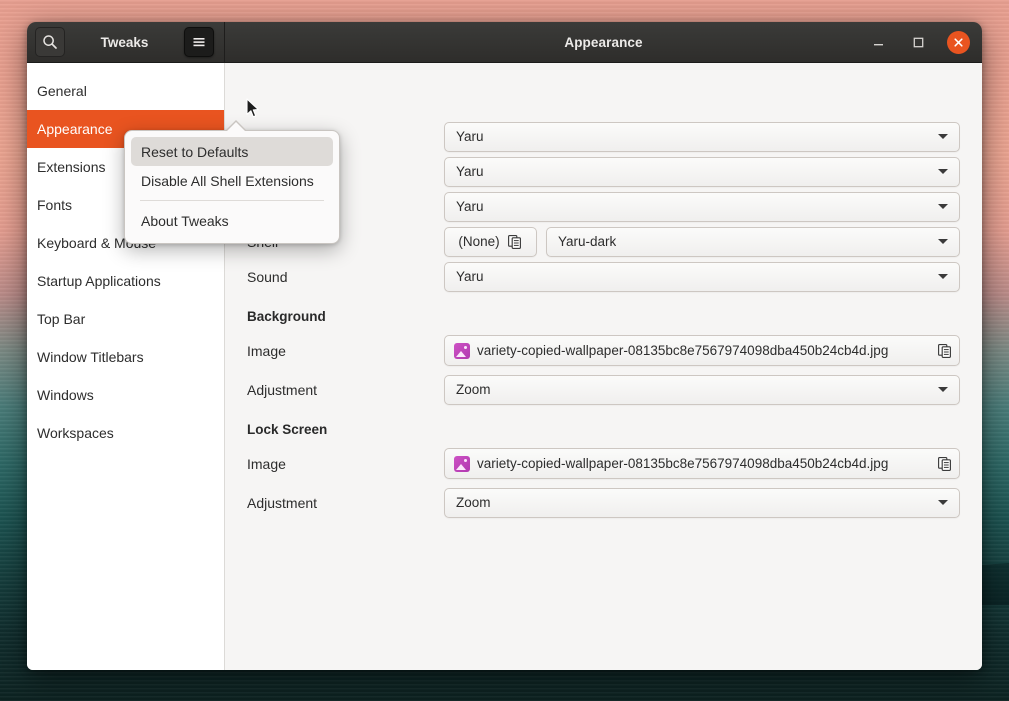 This screenshot has width=1009, height=701. I want to click on row-shell-theme: Shell (None), so click(603, 241).